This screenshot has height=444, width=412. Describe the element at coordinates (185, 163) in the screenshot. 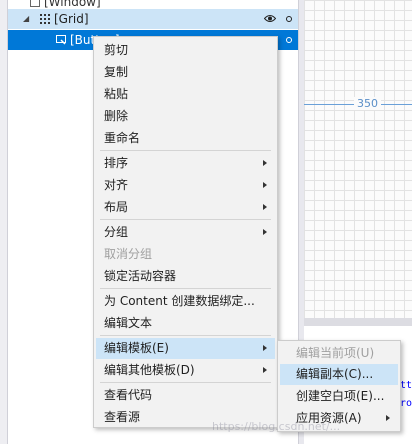

I see `menu-item-order: 排序` at that location.